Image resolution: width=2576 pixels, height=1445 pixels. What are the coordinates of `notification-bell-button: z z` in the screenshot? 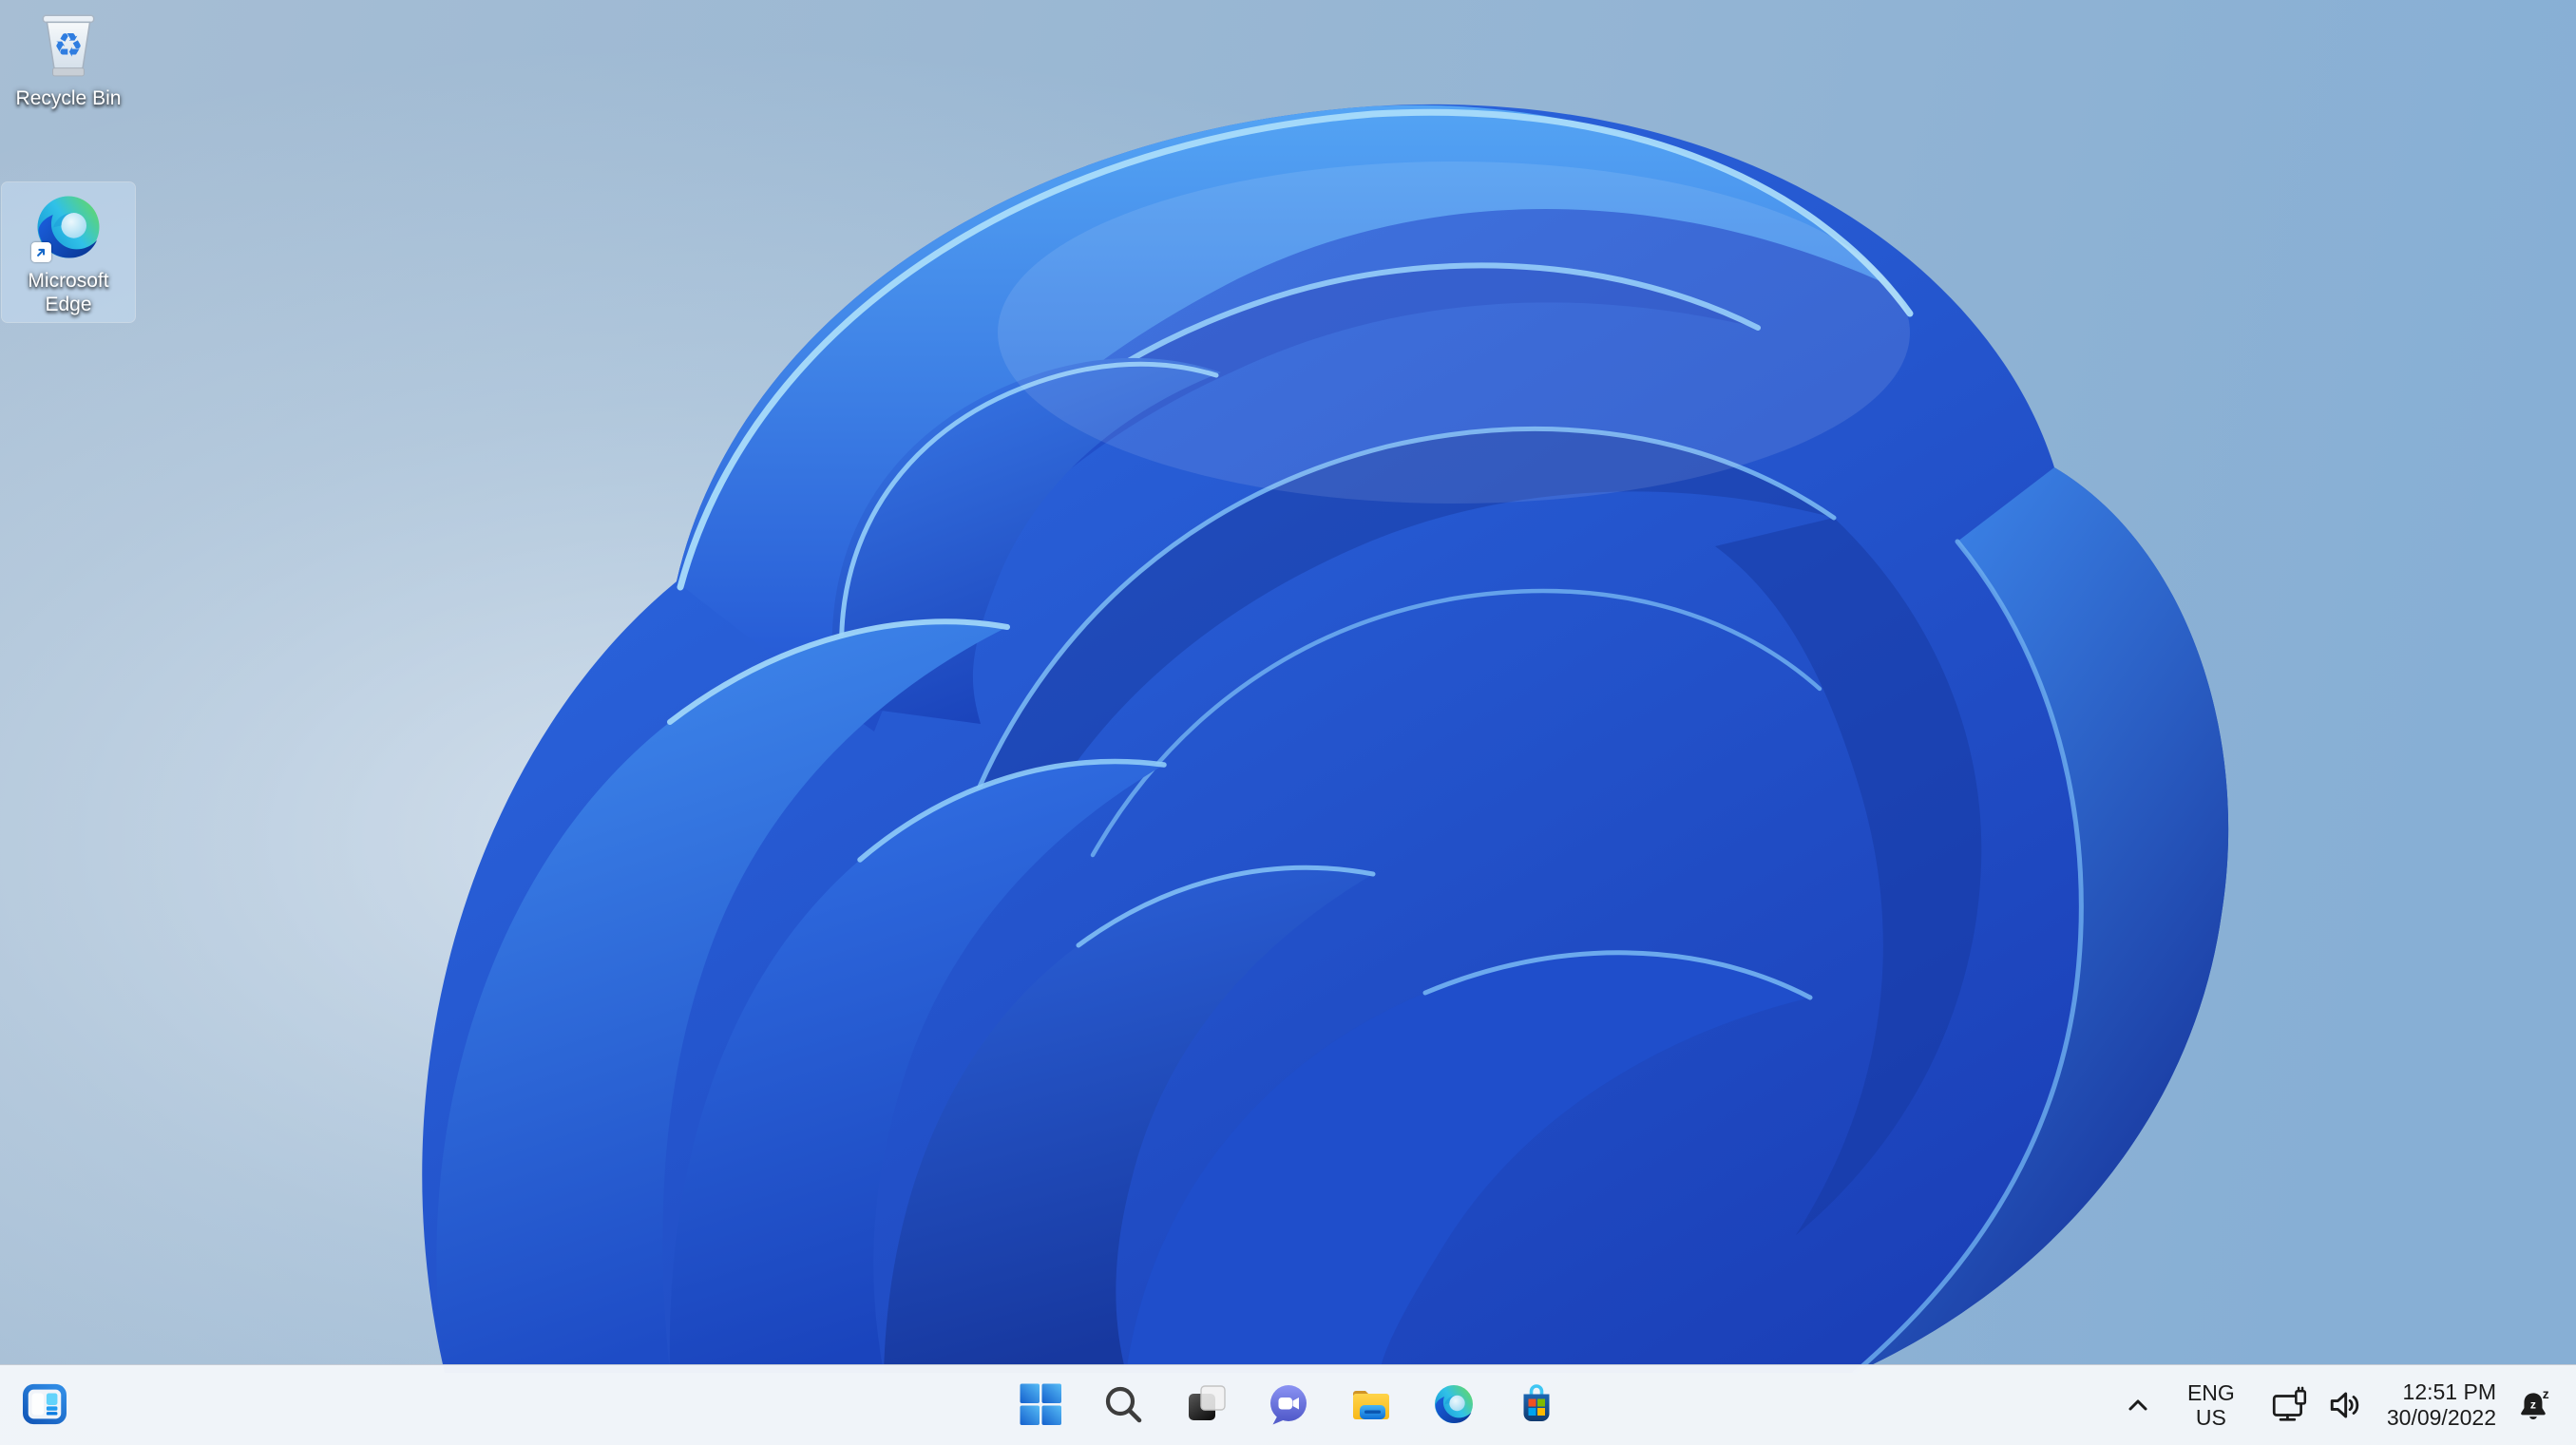 It's located at (2534, 1405).